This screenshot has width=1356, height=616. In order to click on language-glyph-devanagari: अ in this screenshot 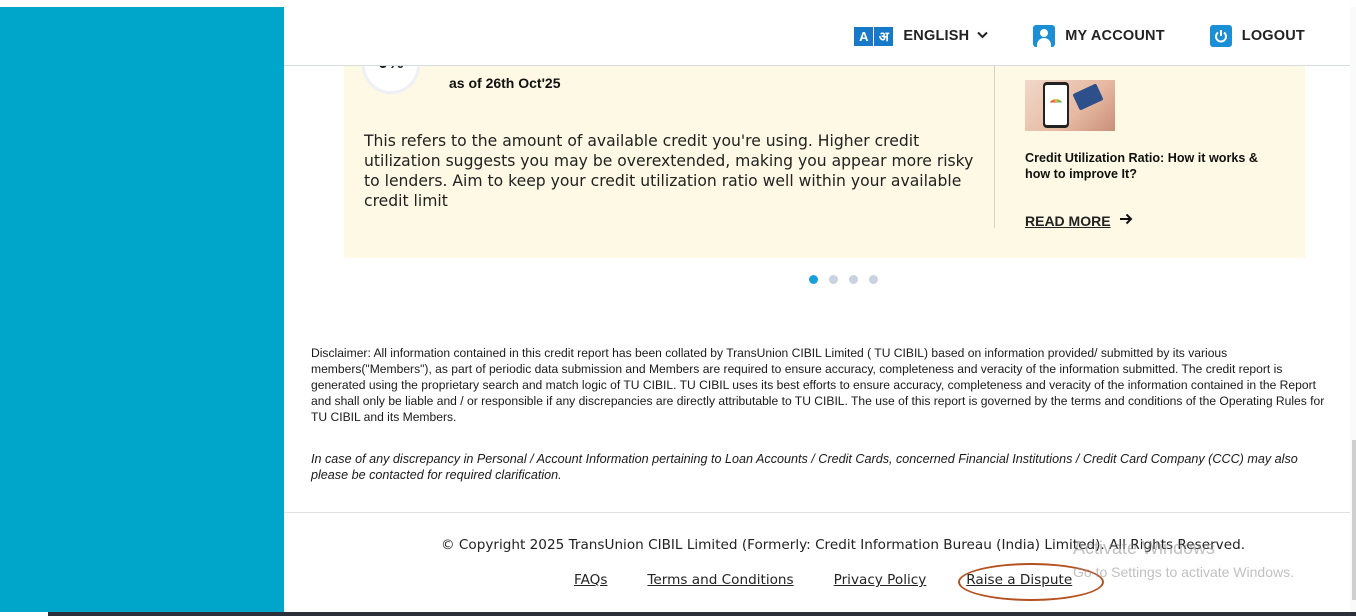, I will do `click(884, 36)`.